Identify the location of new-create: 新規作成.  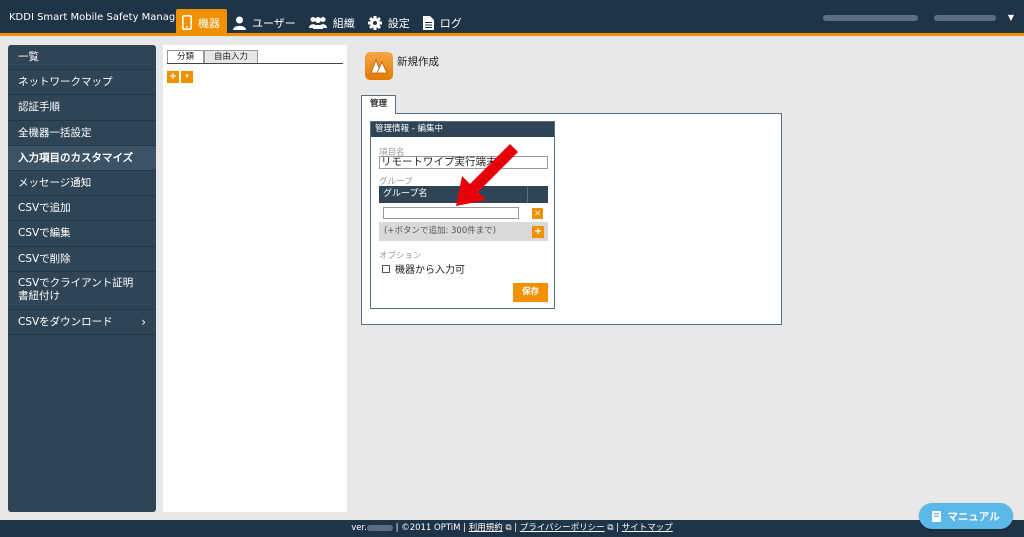
(402, 66).